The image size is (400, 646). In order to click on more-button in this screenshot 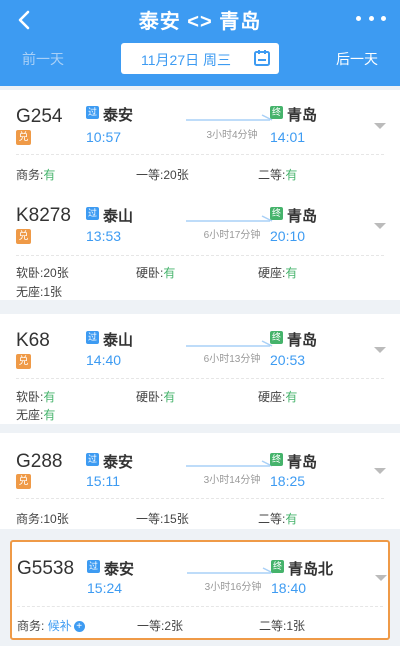, I will do `click(371, 18)`.